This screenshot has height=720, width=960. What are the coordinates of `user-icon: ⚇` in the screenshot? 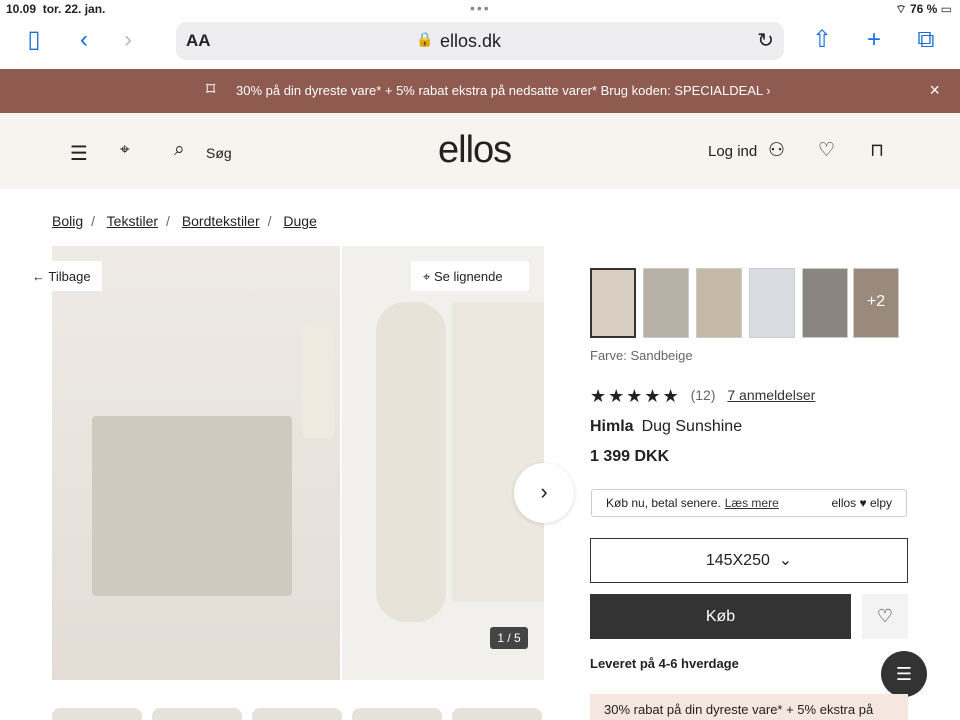 It's located at (776, 150).